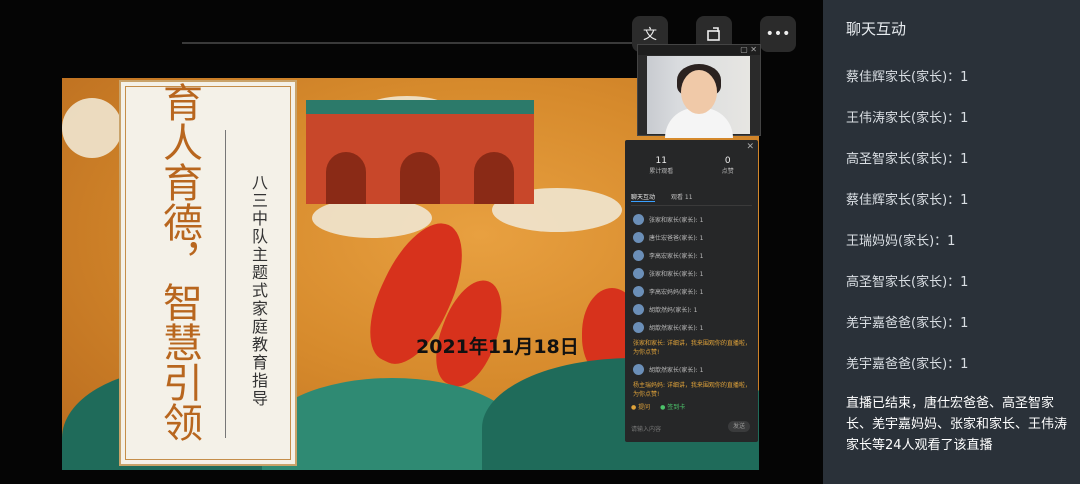  What do you see at coordinates (208, 273) in the screenshot?
I see `title-card: 育人育德，智慧引领 八三中队主题式家庭教育指导` at bounding box center [208, 273].